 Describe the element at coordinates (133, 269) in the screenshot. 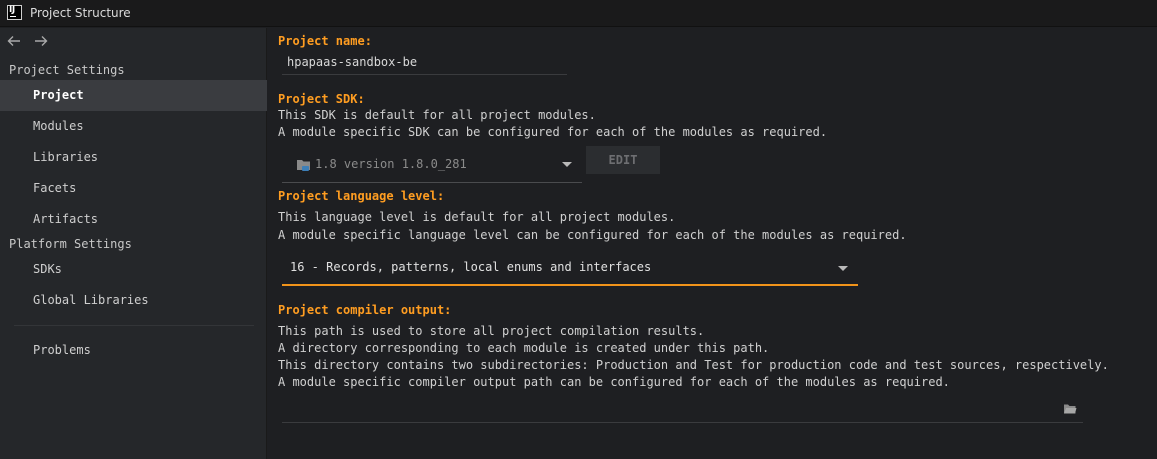

I see `sidebar-item-sdks: SDKs` at that location.